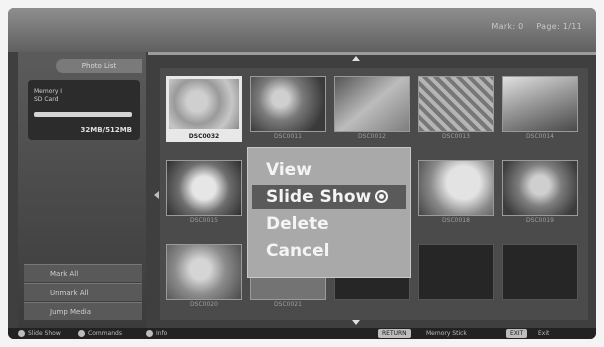 This screenshot has width=604, height=347. Describe the element at coordinates (83, 273) in the screenshot. I see `mark-all-button: Mark All` at that location.